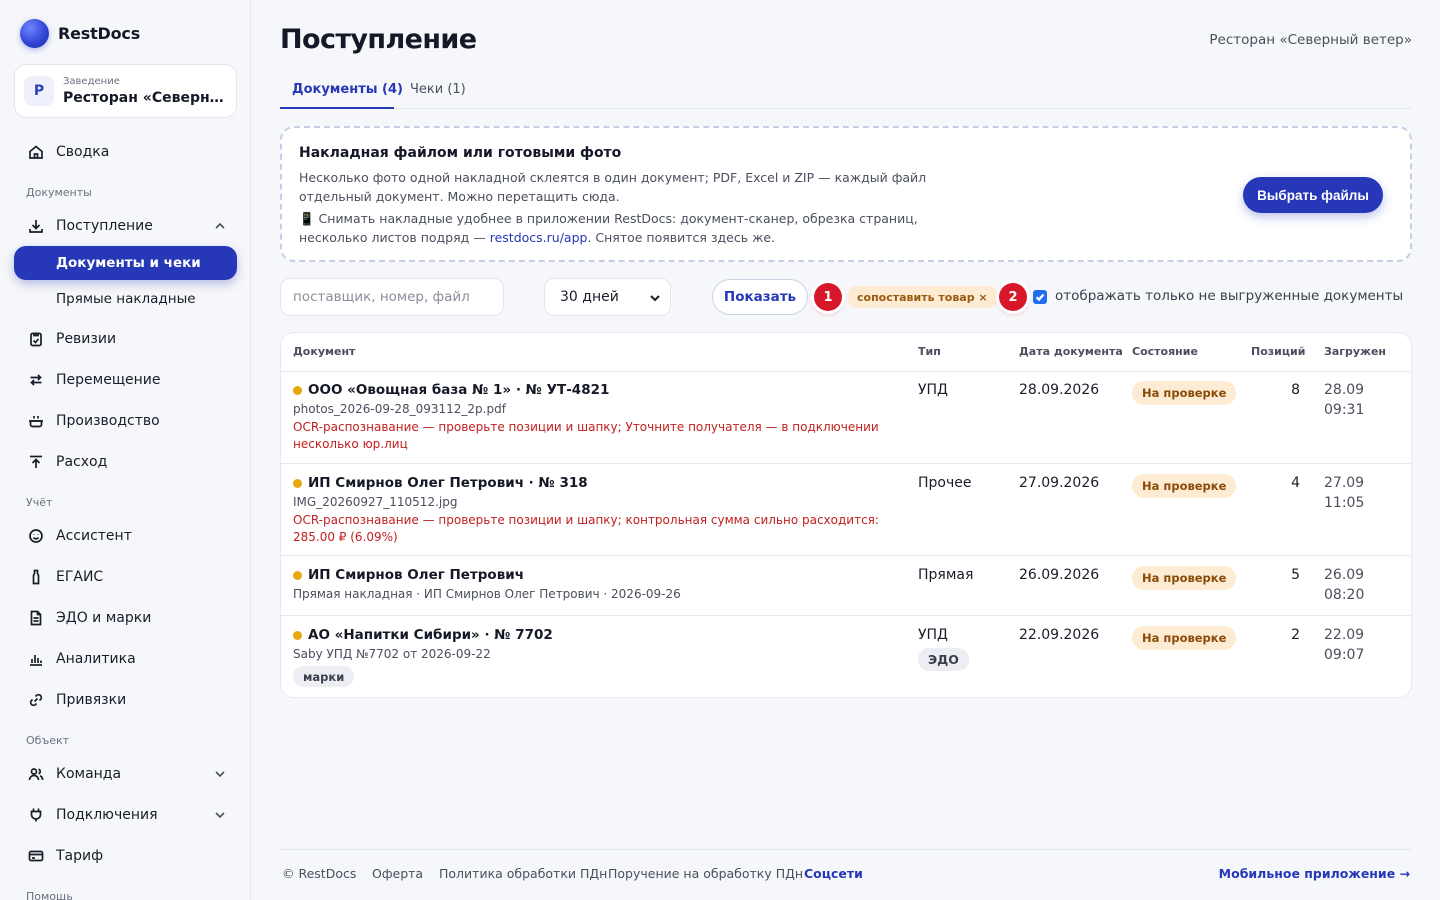 This screenshot has width=1440, height=900. What do you see at coordinates (347, 89) in the screenshot?
I see `tab-documents: Документы (4)` at bounding box center [347, 89].